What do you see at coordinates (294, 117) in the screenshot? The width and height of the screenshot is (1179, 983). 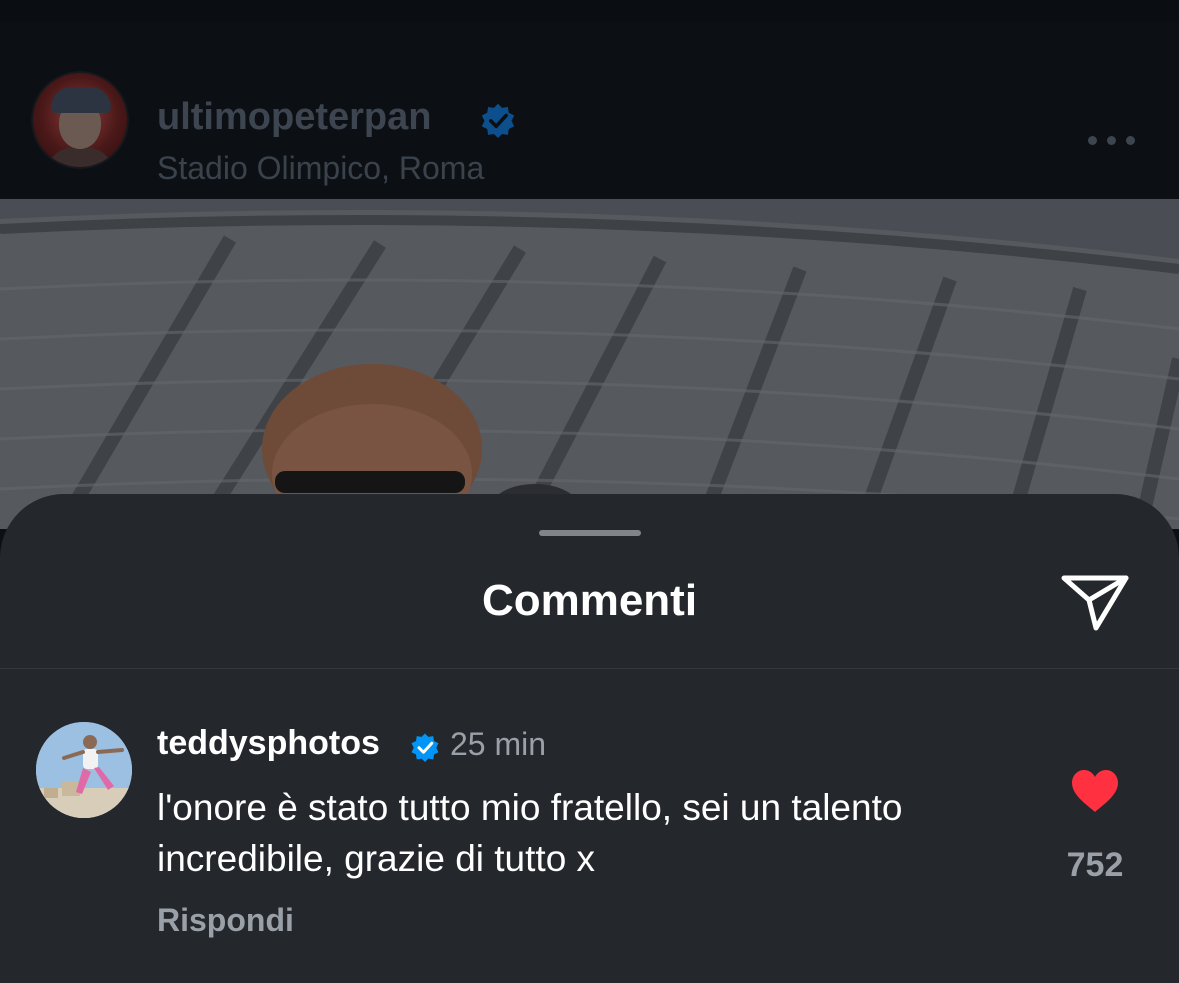 I see `post-author-username: ultimopeterpan` at bounding box center [294, 117].